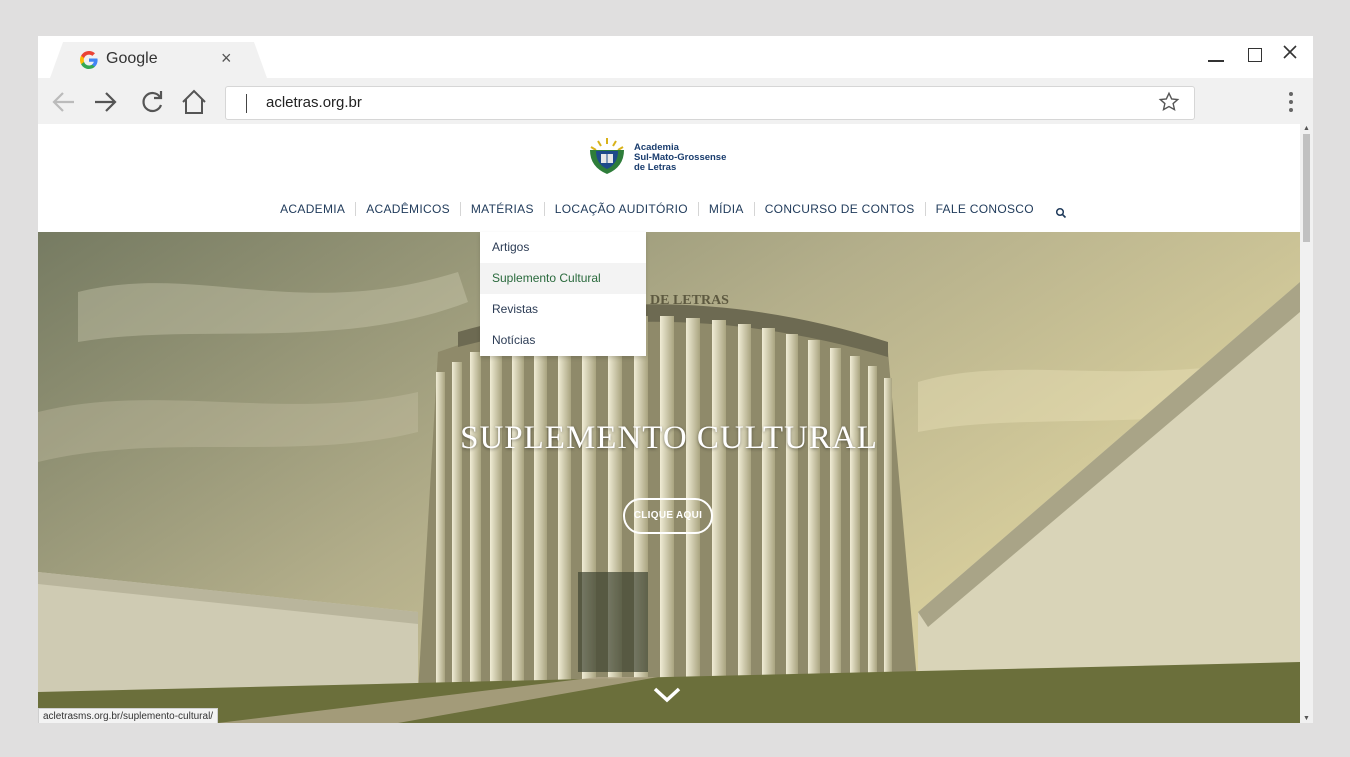 The image size is (1350, 757). What do you see at coordinates (89, 60) in the screenshot?
I see `google-icon` at bounding box center [89, 60].